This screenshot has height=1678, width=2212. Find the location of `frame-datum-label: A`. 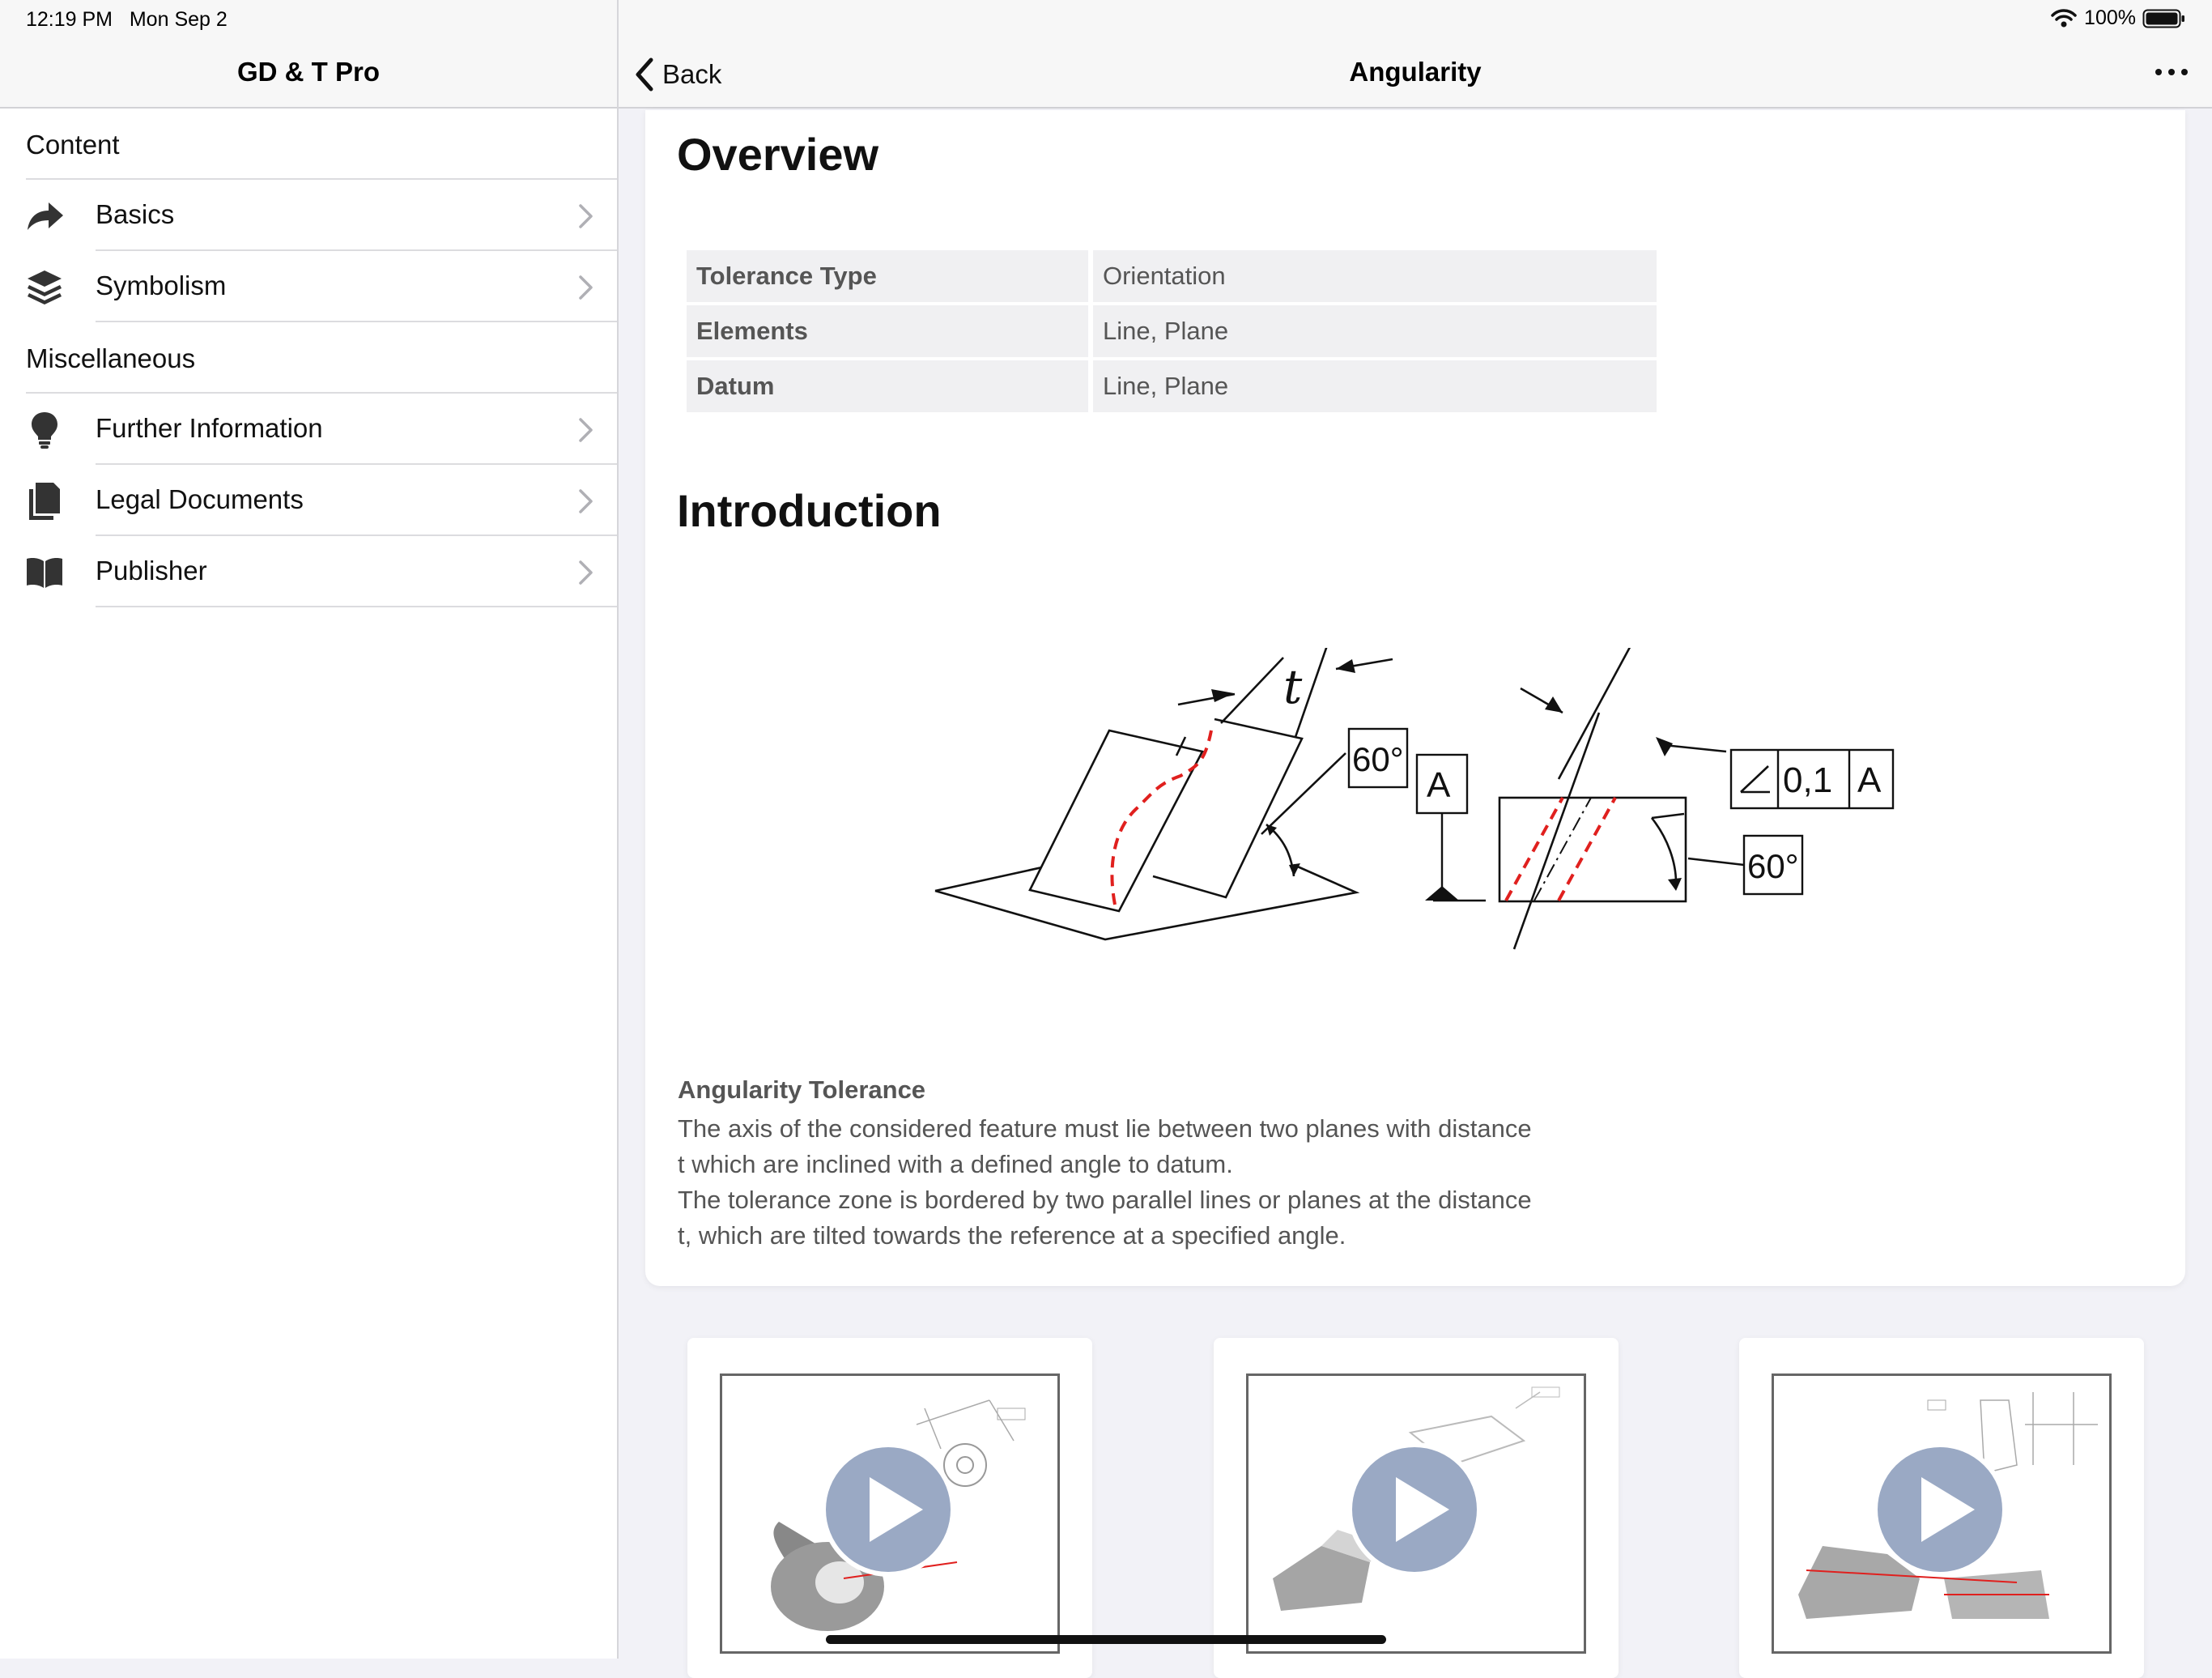

frame-datum-label: A is located at coordinates (1870, 780).